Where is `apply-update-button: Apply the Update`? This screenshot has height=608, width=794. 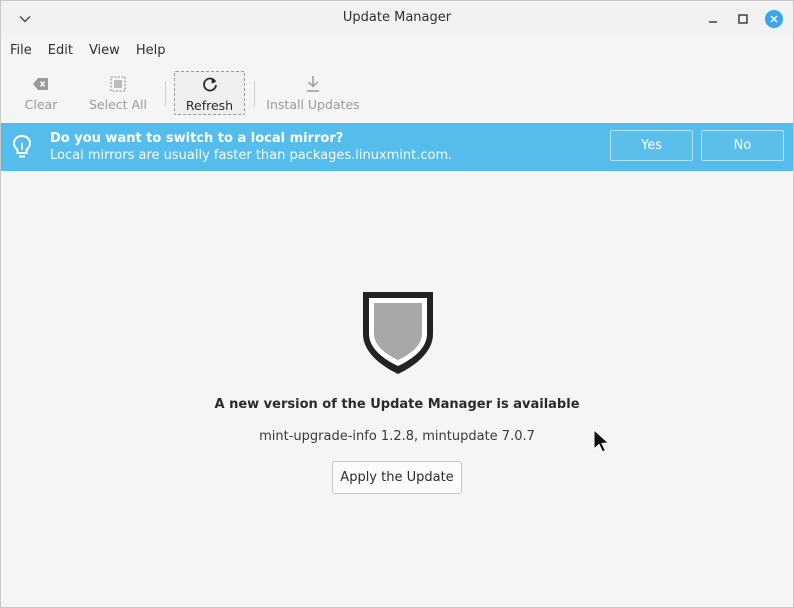
apply-update-button: Apply the Update is located at coordinates (397, 477).